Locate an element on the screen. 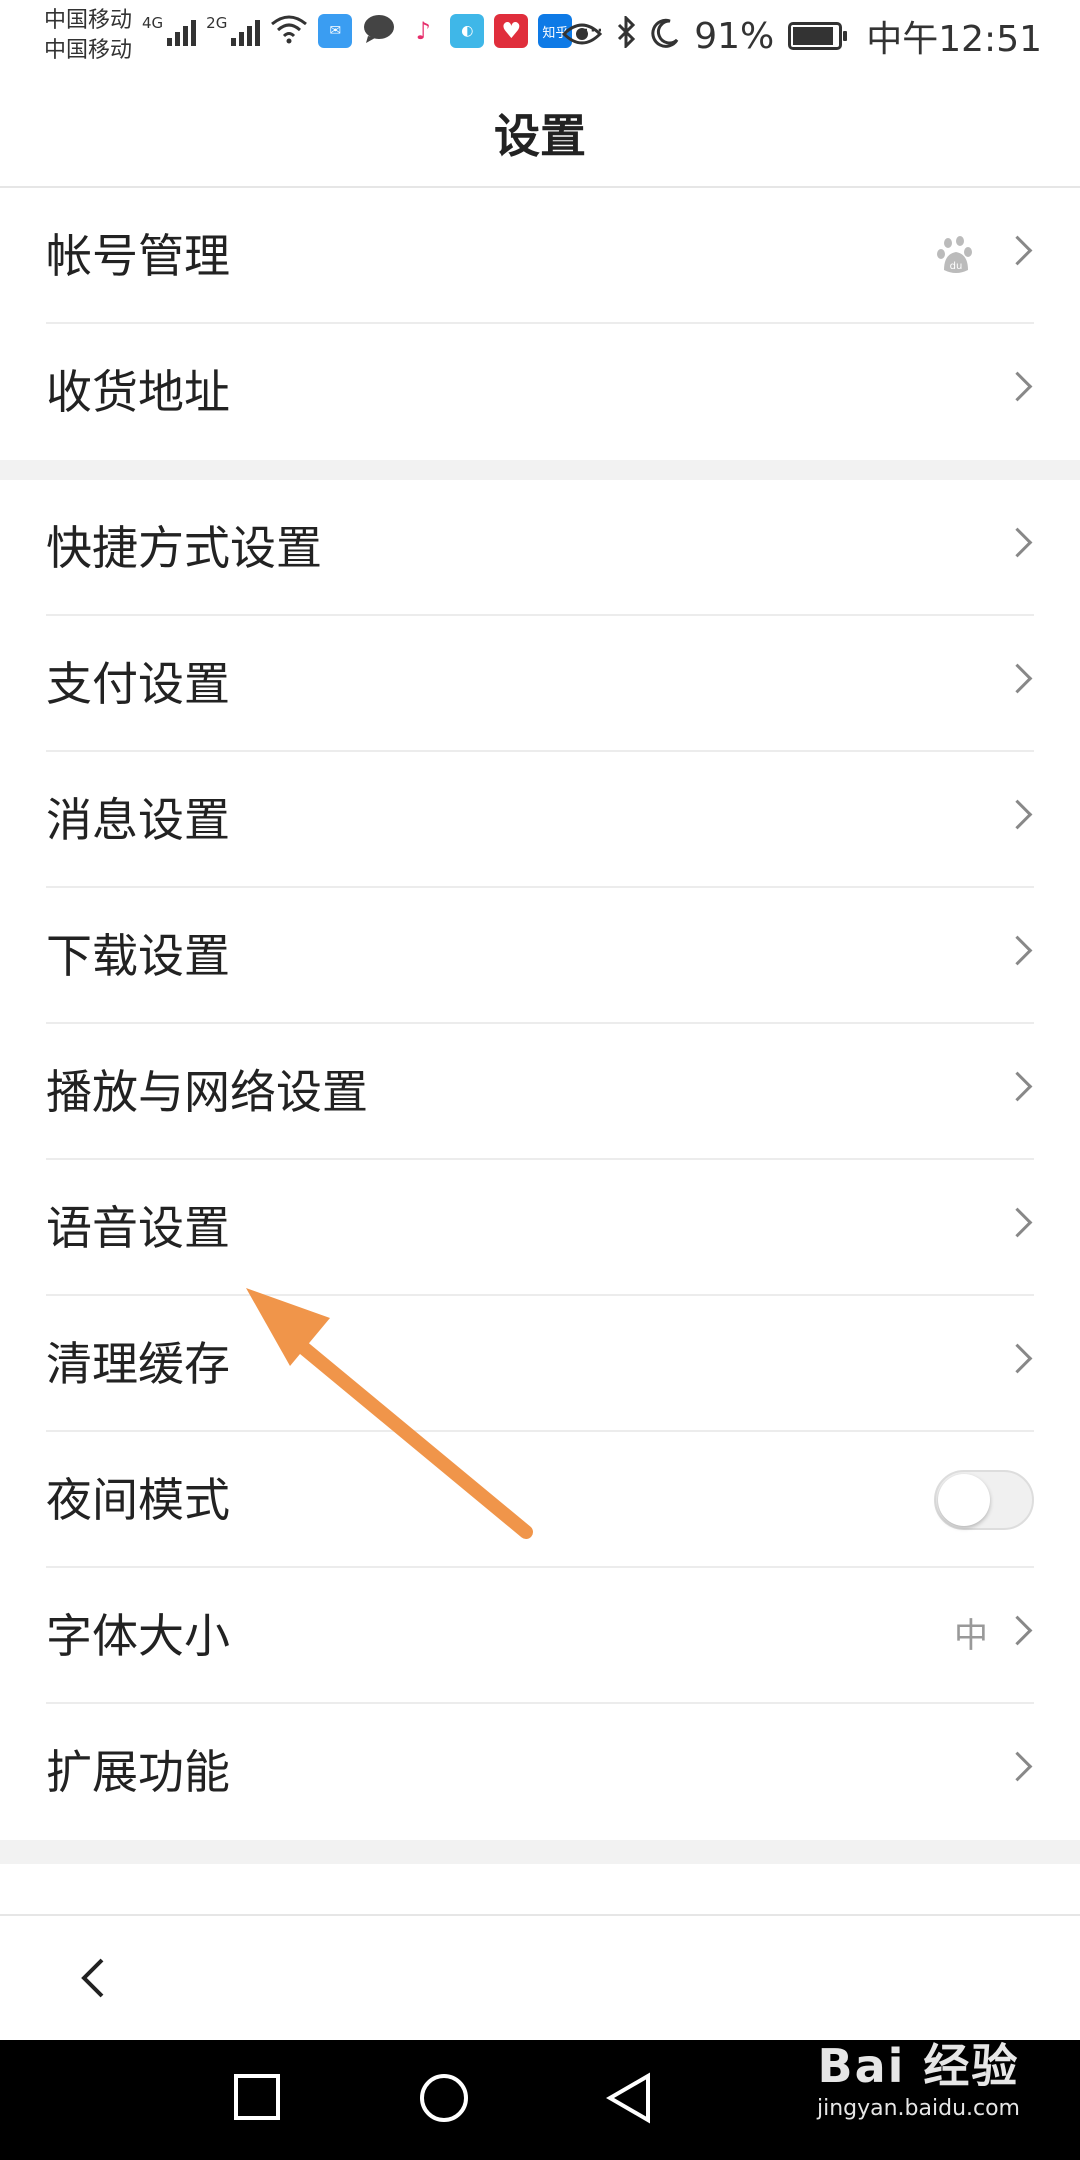  network-type-2: 2G is located at coordinates (217, 23).